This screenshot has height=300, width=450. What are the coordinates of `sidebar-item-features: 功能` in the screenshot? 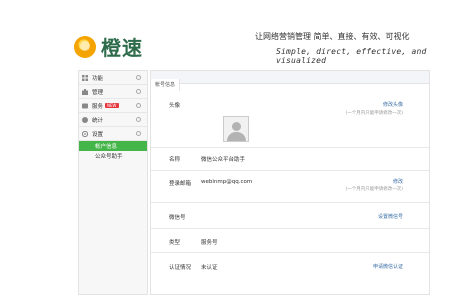 It's located at (113, 78).